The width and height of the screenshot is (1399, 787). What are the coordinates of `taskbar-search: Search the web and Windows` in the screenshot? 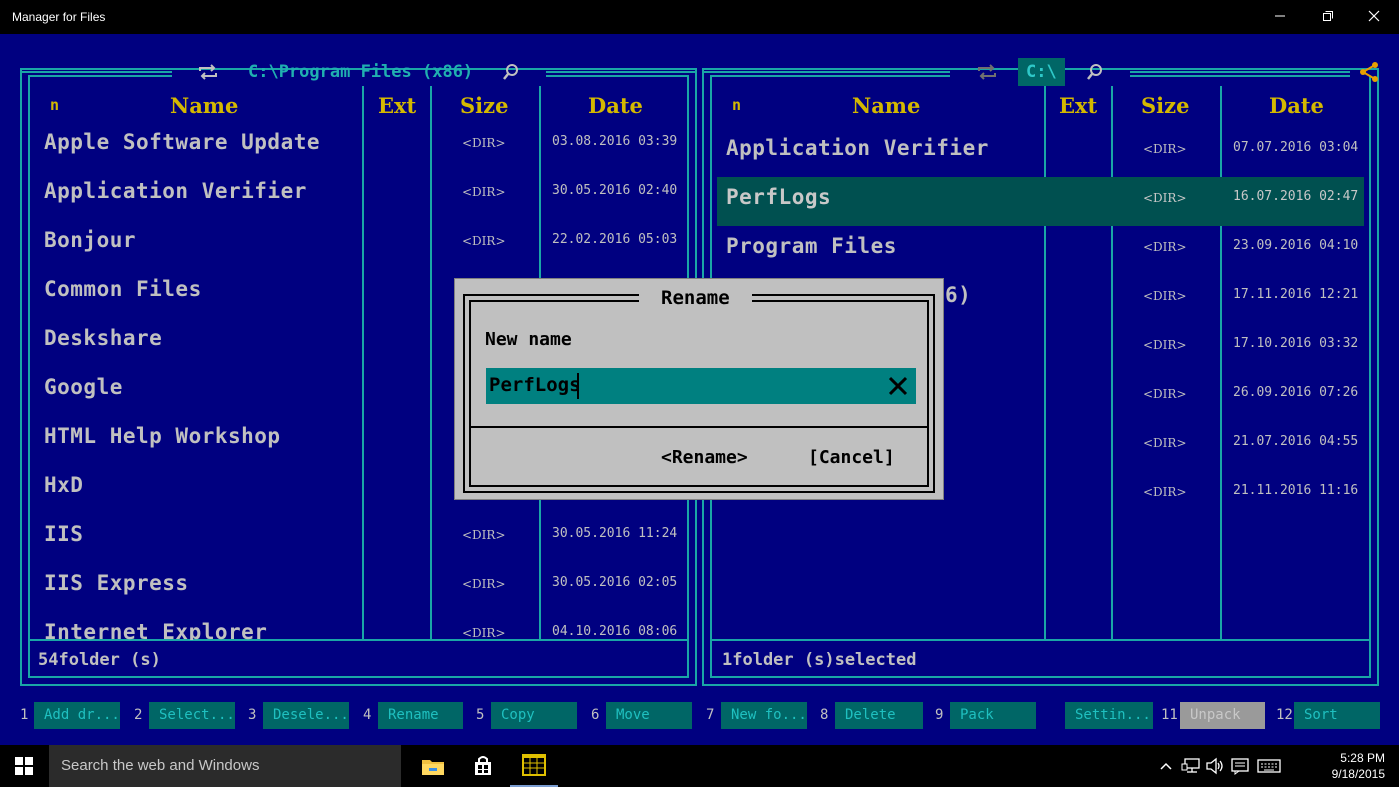 It's located at (225, 766).